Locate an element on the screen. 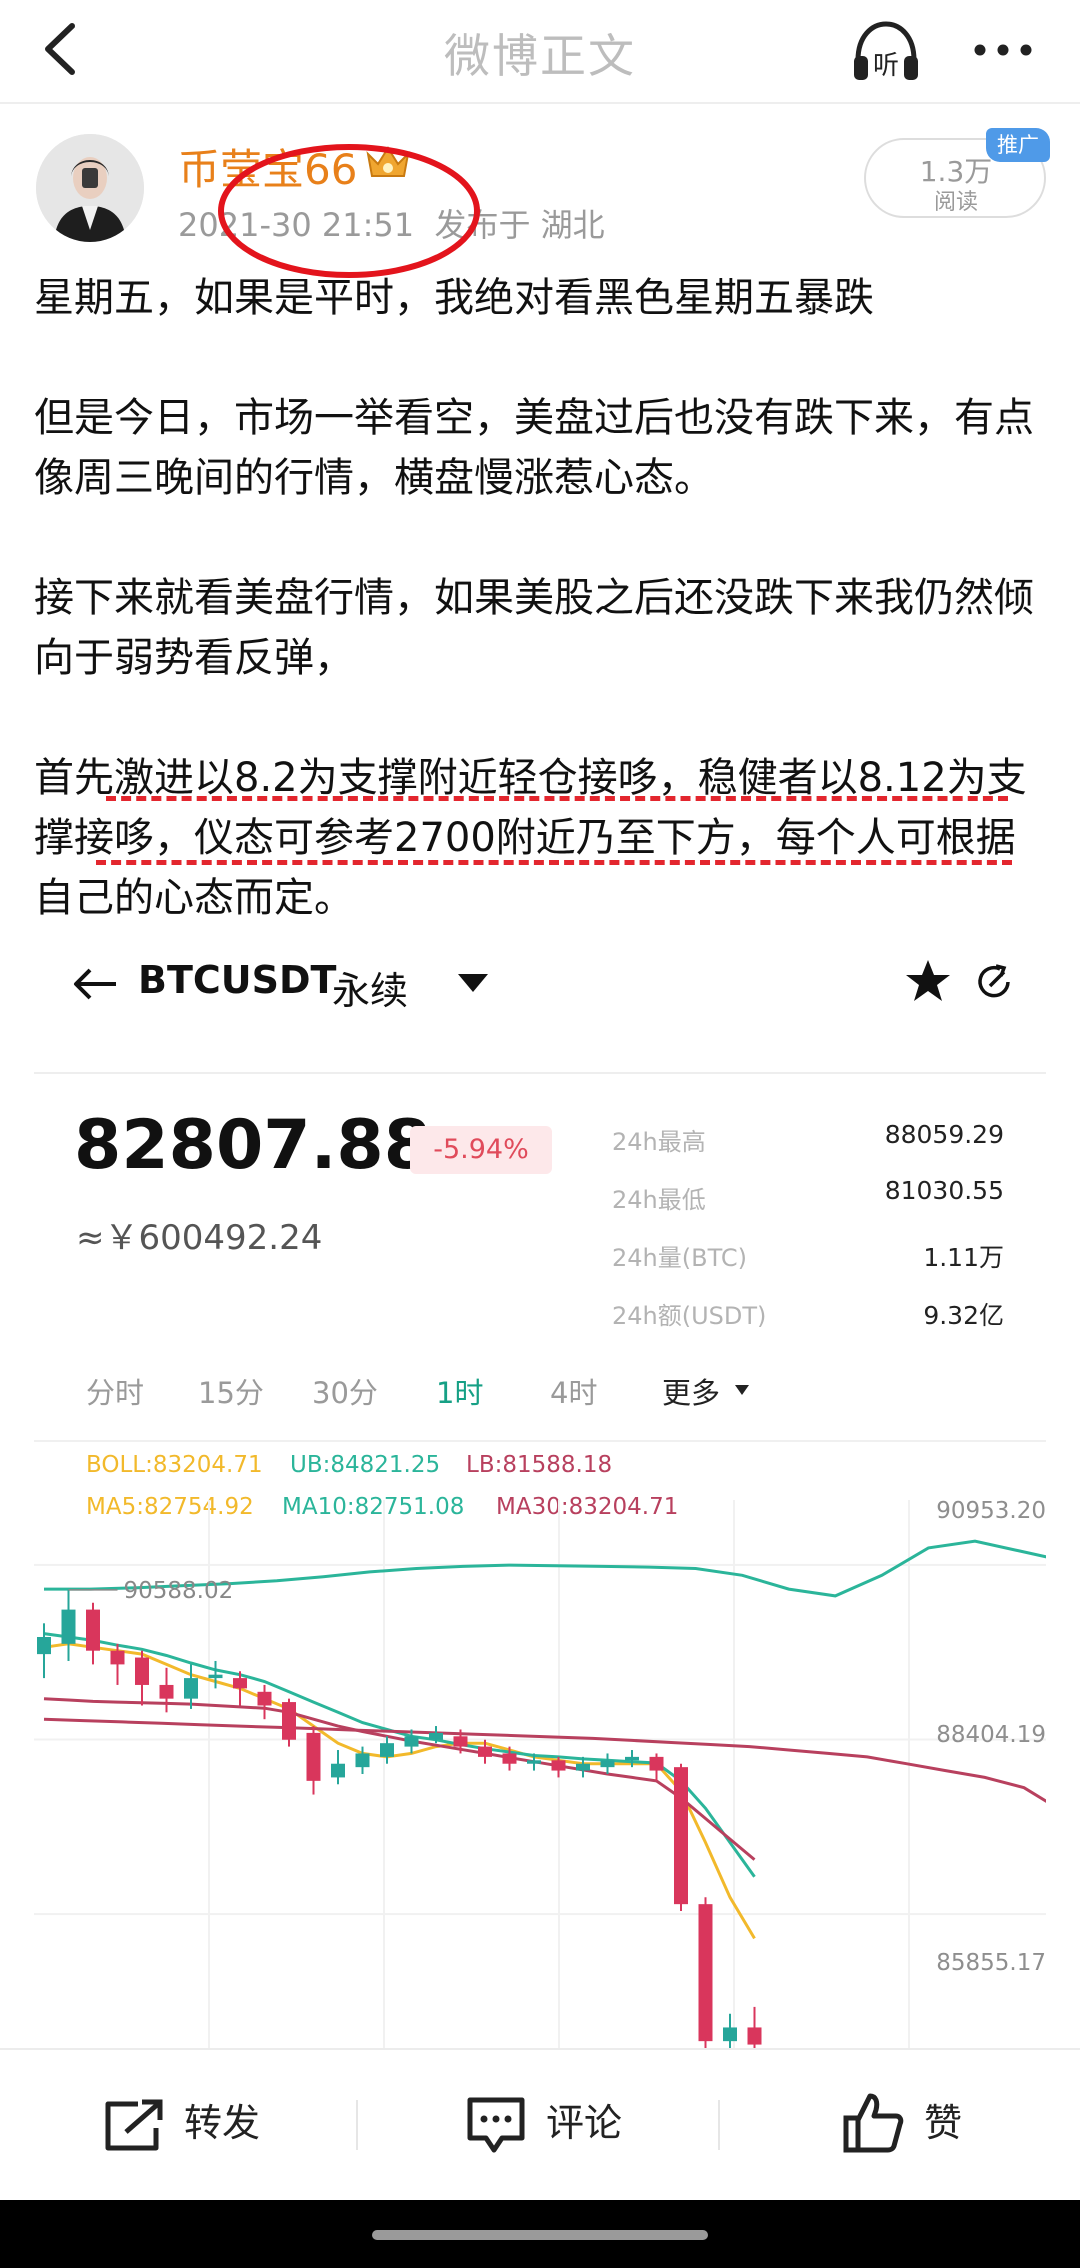  timeframe-tabs: 分时 15分 30分 1时 4时 更多 is located at coordinates (540, 1396).